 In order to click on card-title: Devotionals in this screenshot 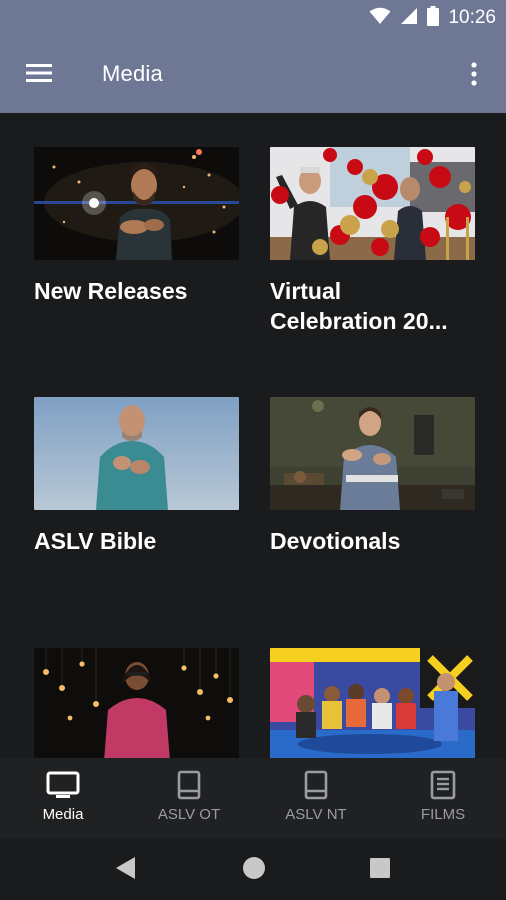, I will do `click(335, 541)`.